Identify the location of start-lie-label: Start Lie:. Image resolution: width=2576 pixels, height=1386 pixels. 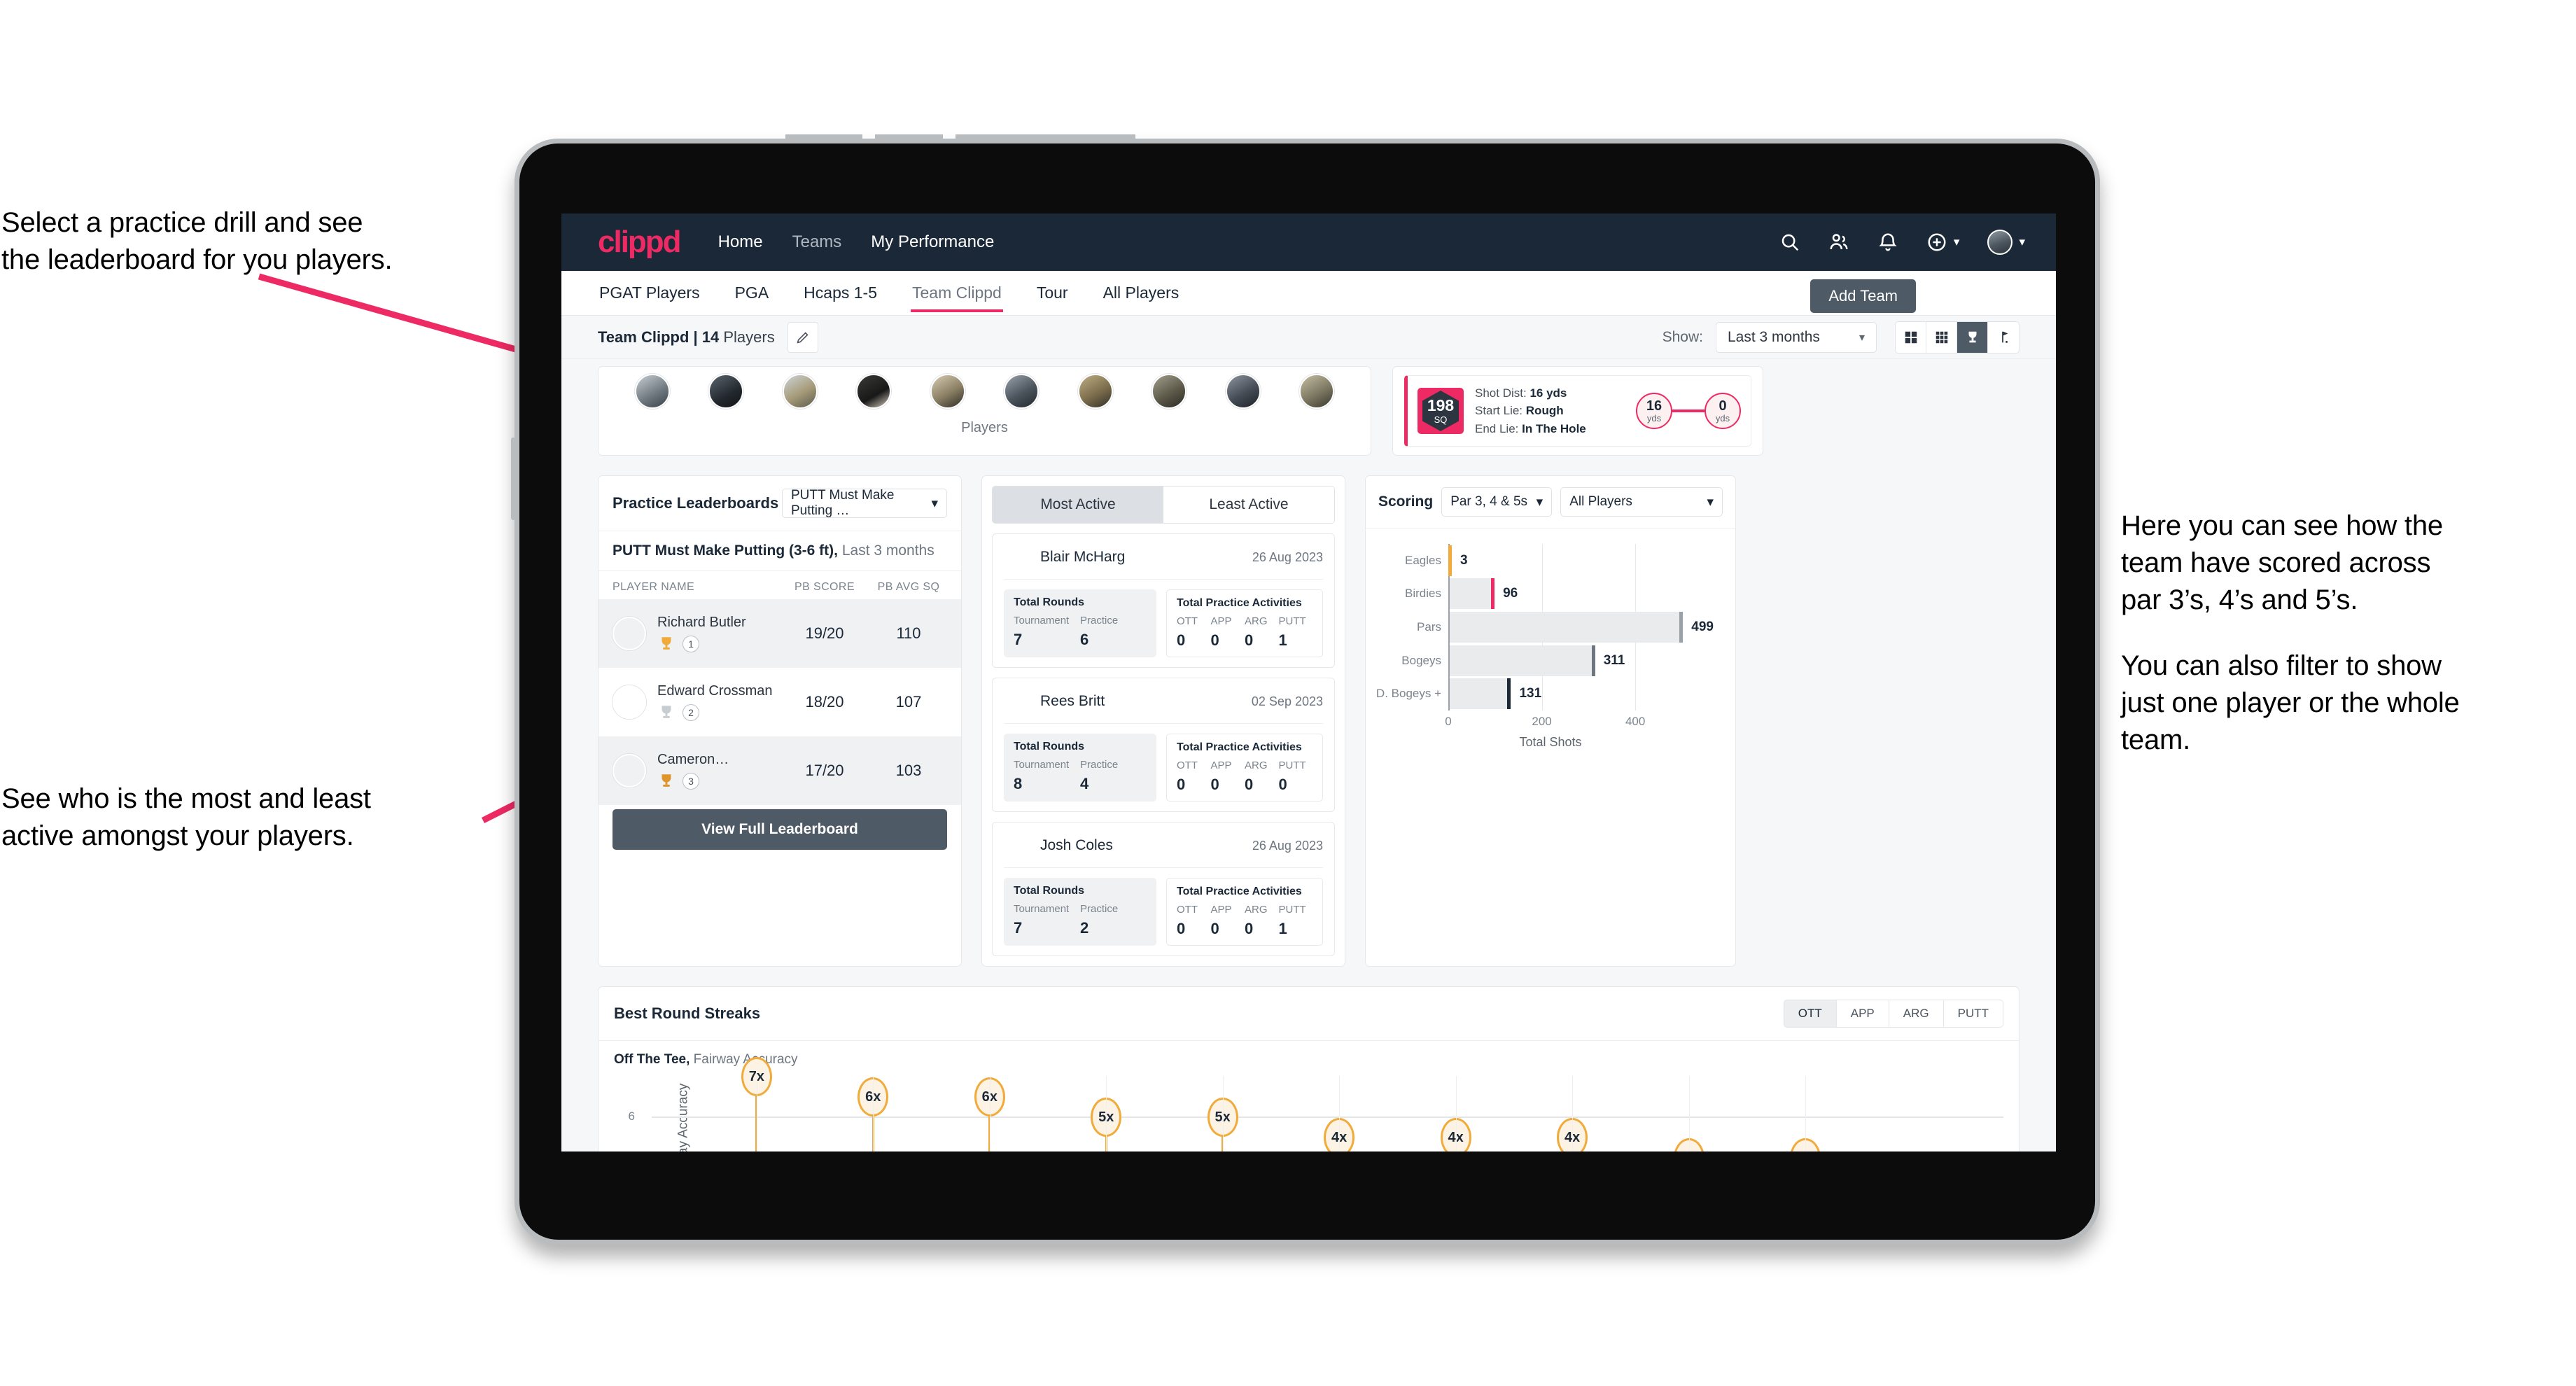
(1499, 411).